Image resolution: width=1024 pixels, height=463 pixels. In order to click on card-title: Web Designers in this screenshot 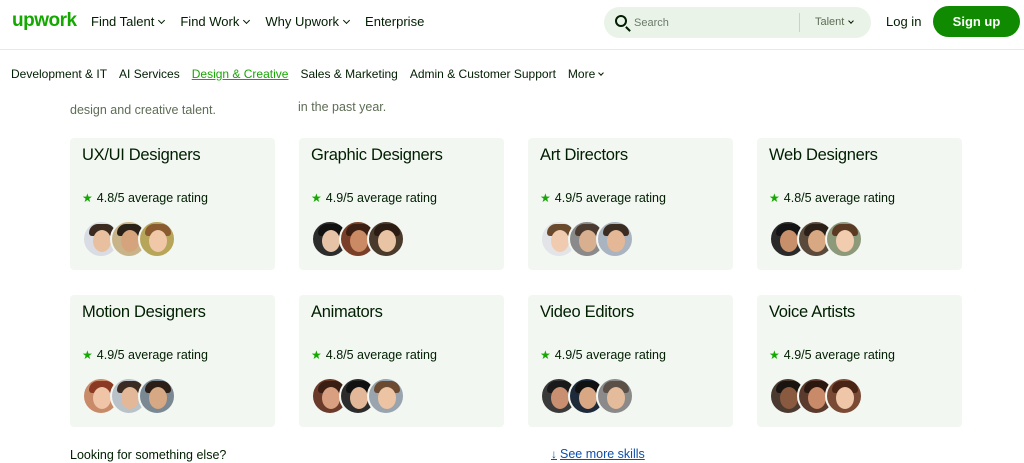, I will do `click(823, 155)`.